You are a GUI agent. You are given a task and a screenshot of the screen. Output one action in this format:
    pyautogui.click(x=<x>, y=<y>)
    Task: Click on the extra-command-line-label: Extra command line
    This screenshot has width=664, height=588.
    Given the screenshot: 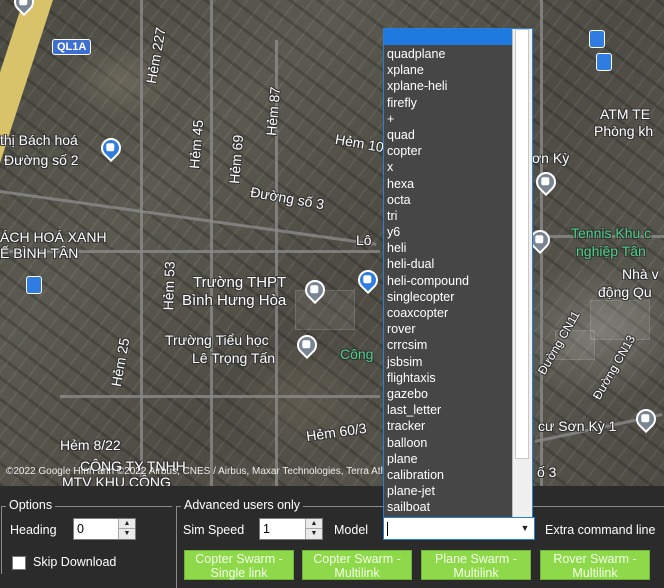 What is the action you would take?
    pyautogui.click(x=600, y=530)
    